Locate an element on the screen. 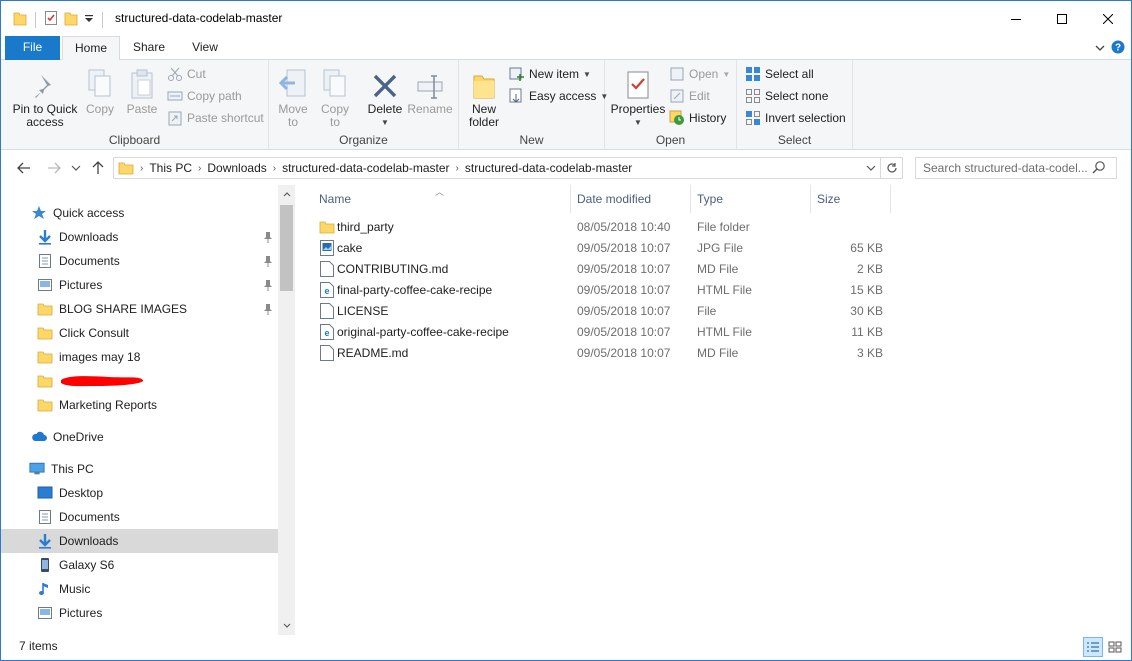 This screenshot has width=1132, height=661. nav-pc-downloads: Downloads is located at coordinates (139, 541).